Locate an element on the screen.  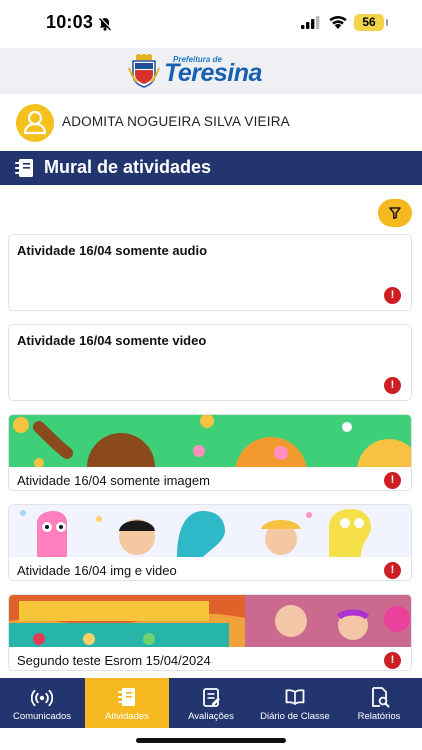
status-time: 10:03 is located at coordinates (70, 22).